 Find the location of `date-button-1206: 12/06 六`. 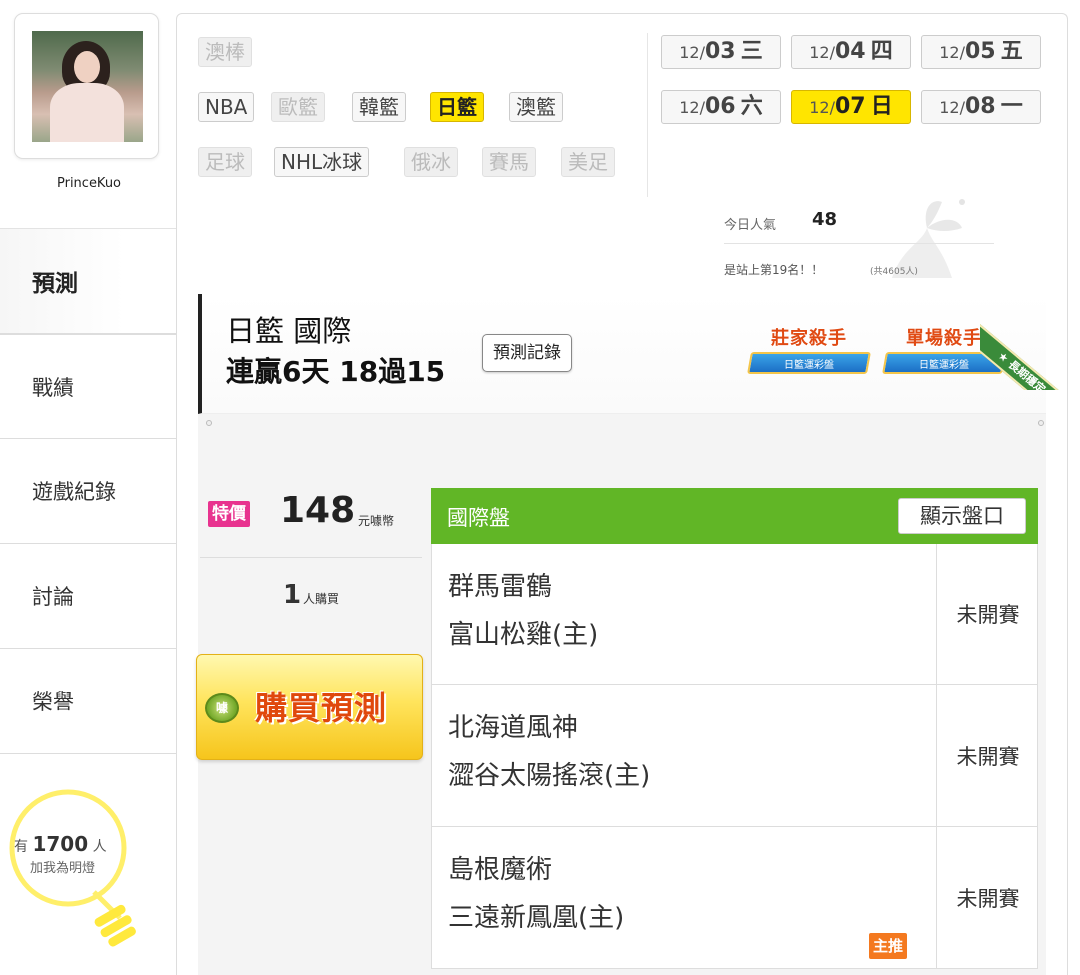

date-button-1206: 12/06 六 is located at coordinates (721, 107).